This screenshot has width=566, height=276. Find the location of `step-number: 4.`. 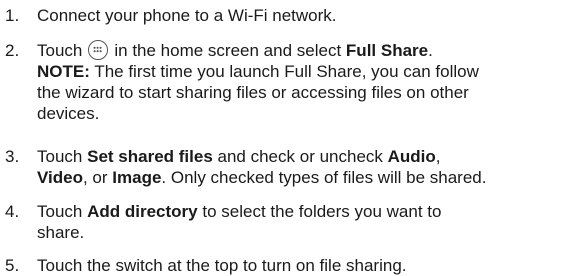

step-number: 4. is located at coordinates (12, 211).